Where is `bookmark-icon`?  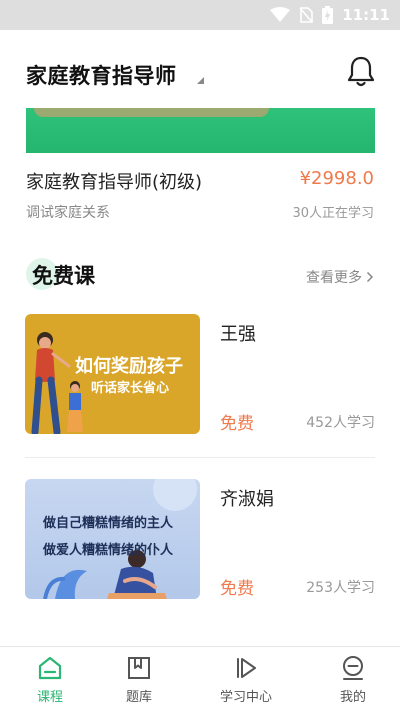 bookmark-icon is located at coordinates (139, 668).